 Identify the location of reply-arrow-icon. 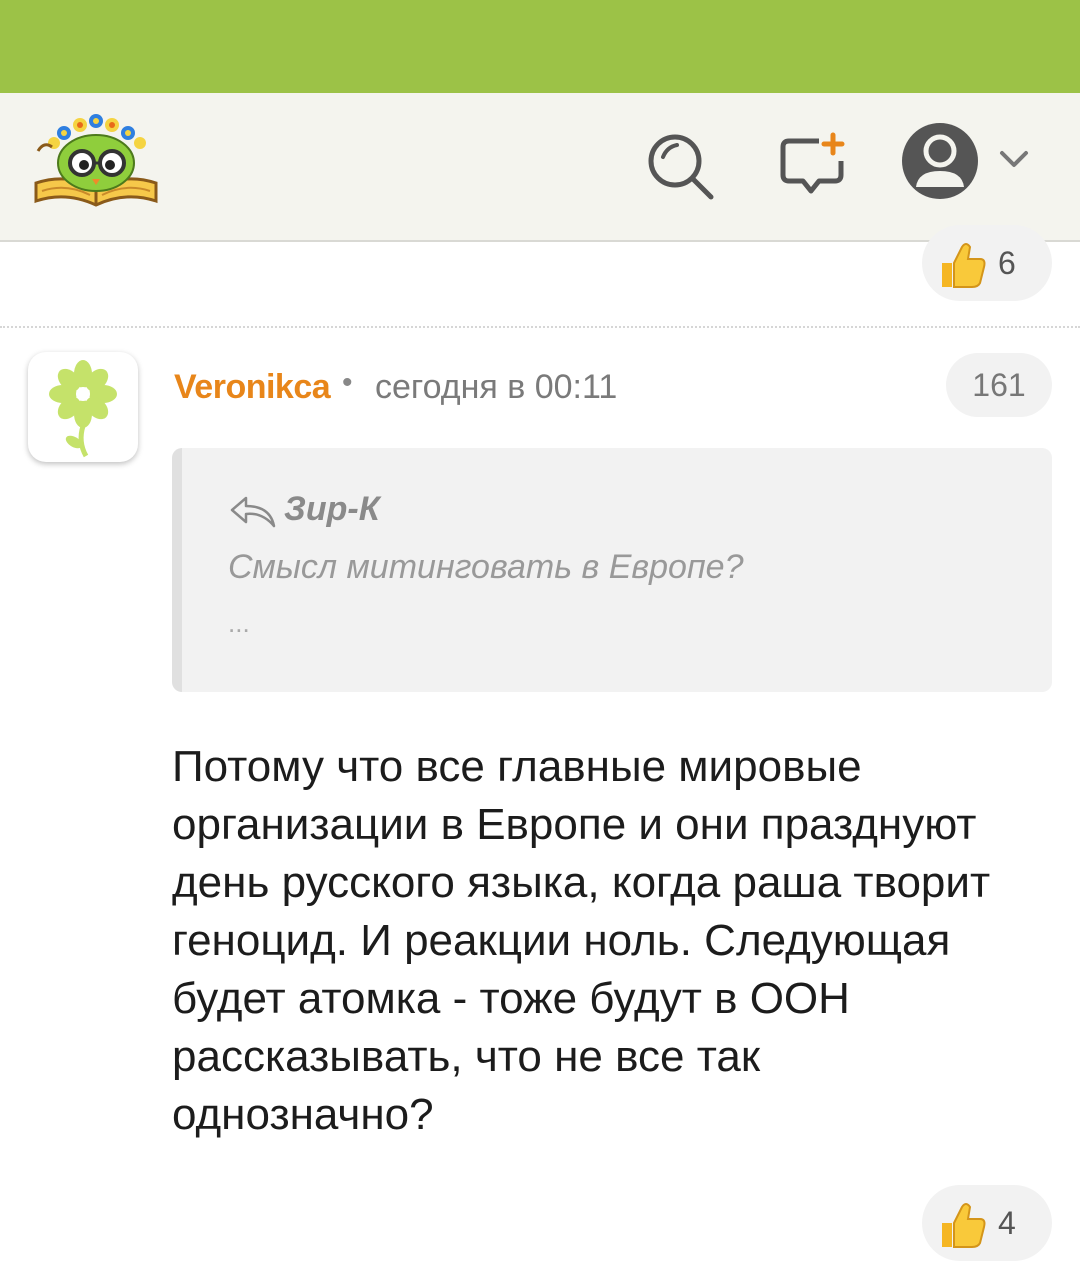
(253, 512).